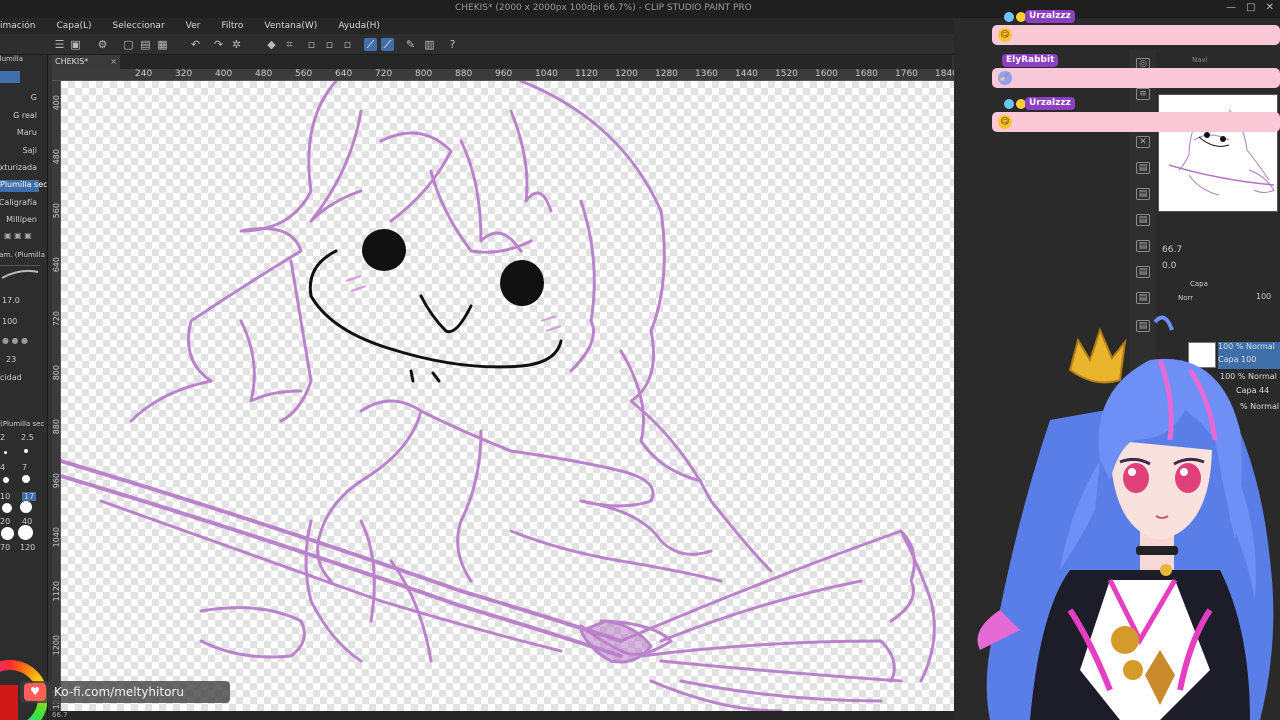 The height and width of the screenshot is (720, 1280). I want to click on kofi-link-text: Ko-fi.com/meltyhitoru, so click(119, 692).